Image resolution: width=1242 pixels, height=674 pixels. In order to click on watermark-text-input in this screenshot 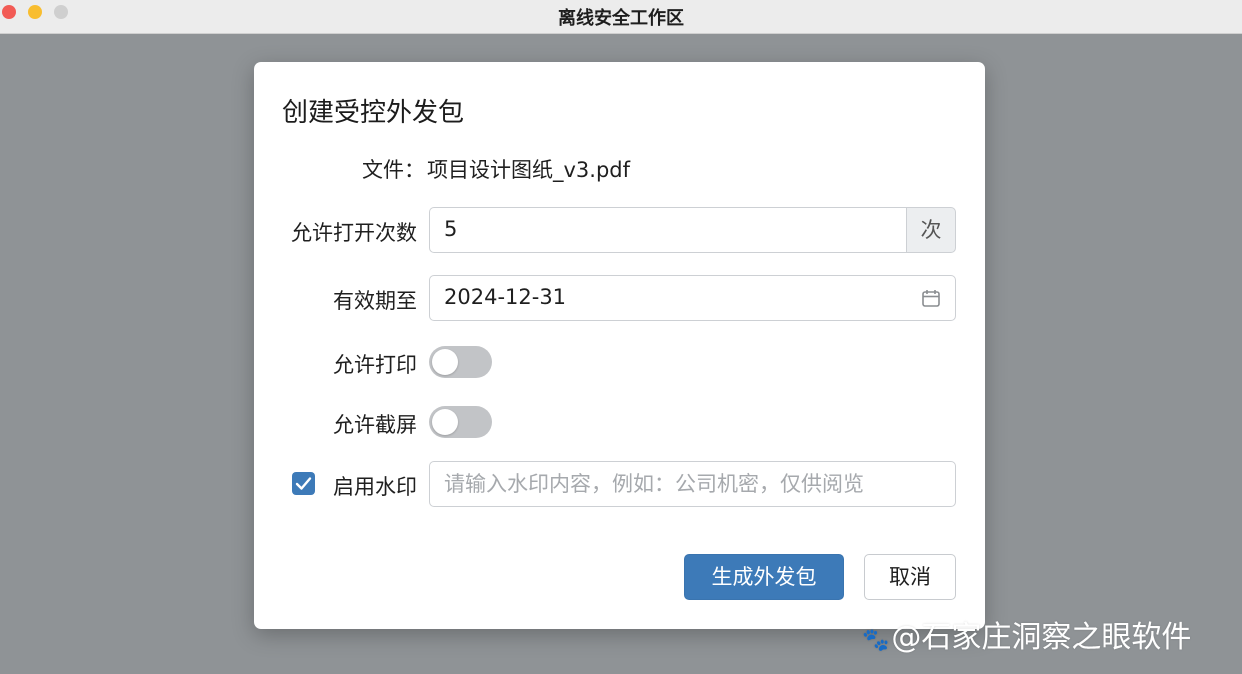, I will do `click(692, 484)`.